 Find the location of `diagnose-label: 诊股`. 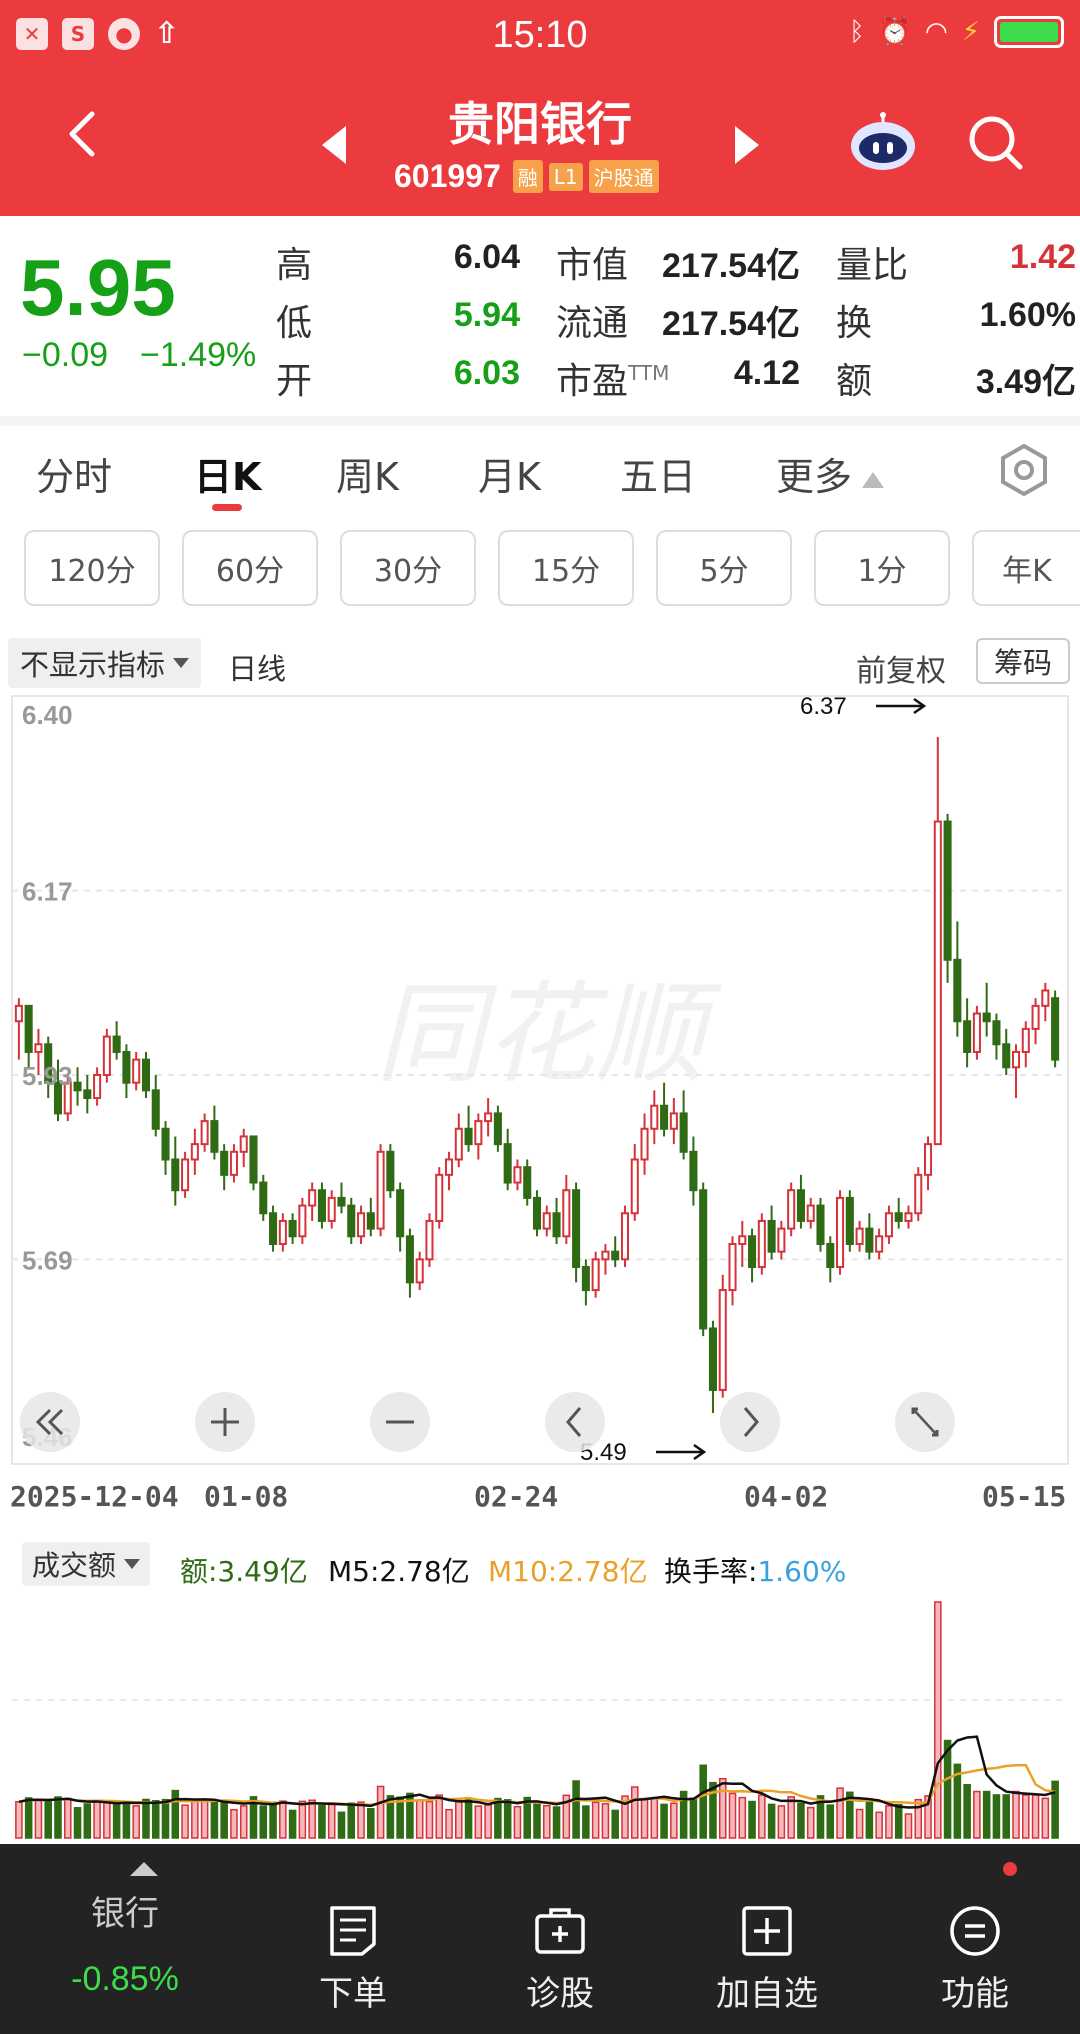

diagnose-label: 诊股 is located at coordinates (560, 1994).